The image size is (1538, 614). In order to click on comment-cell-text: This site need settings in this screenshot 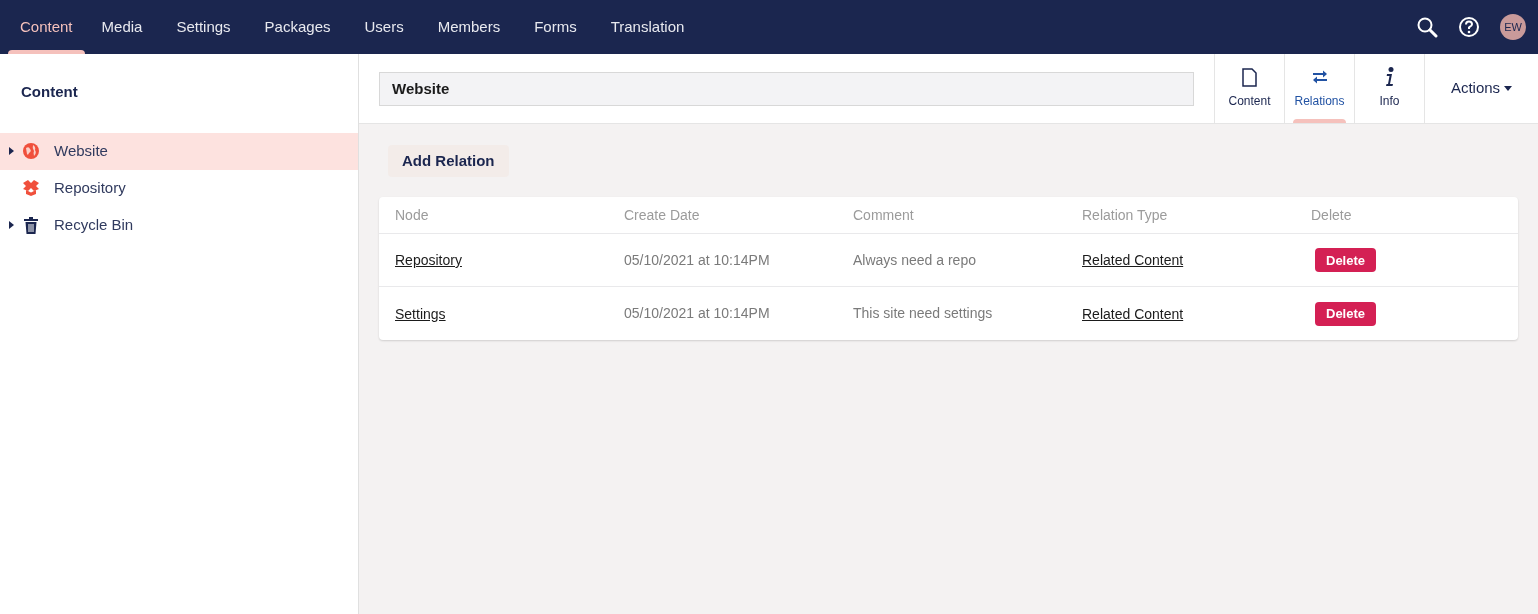, I will do `click(923, 313)`.